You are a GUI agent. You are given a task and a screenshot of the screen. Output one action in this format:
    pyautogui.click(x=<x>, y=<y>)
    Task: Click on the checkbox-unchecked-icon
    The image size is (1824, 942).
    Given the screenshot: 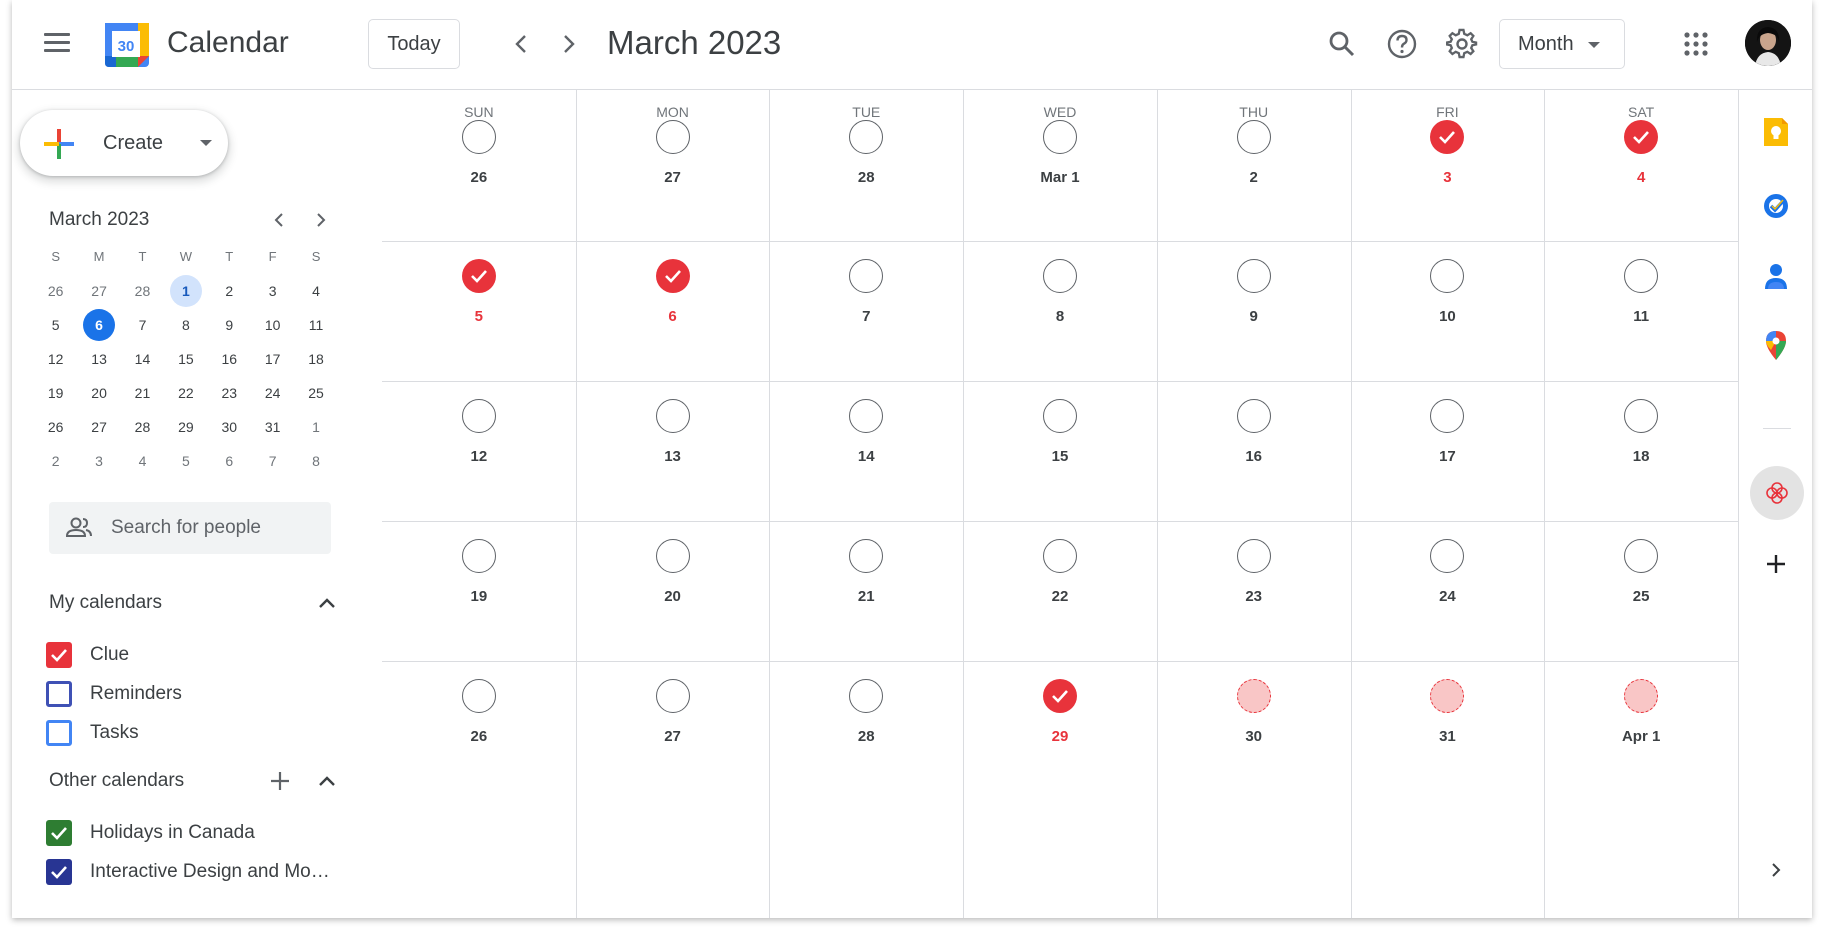 What is the action you would take?
    pyautogui.click(x=59, y=733)
    